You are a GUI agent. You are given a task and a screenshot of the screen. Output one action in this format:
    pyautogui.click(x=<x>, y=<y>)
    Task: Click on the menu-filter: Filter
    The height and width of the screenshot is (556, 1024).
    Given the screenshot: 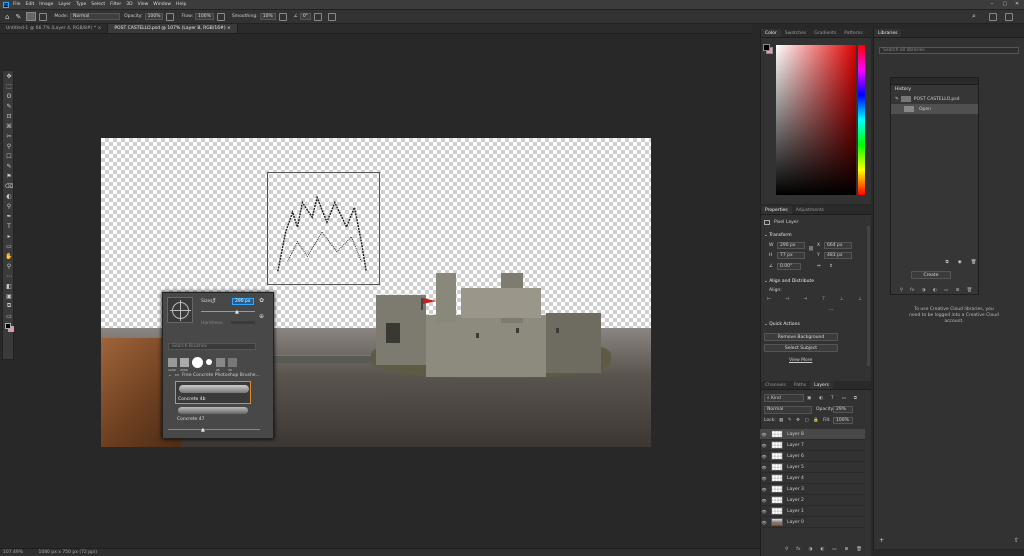 What is the action you would take?
    pyautogui.click(x=115, y=4)
    